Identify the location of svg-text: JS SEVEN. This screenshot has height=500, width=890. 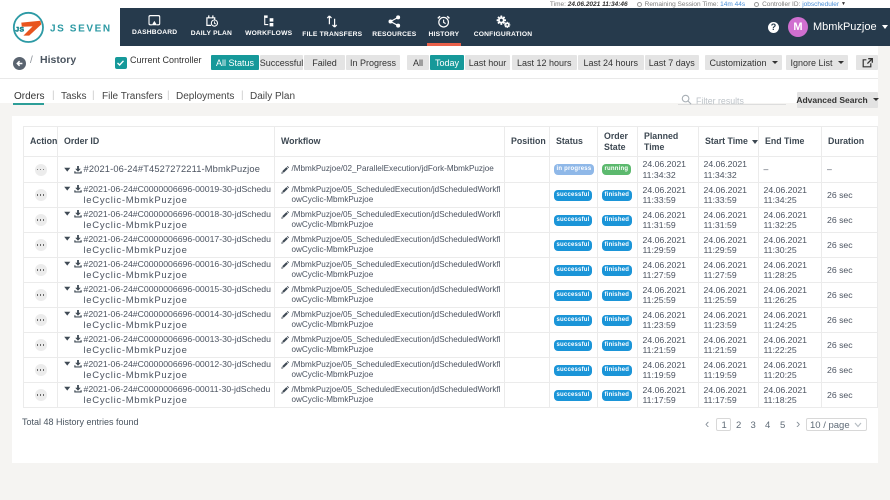
(81, 29).